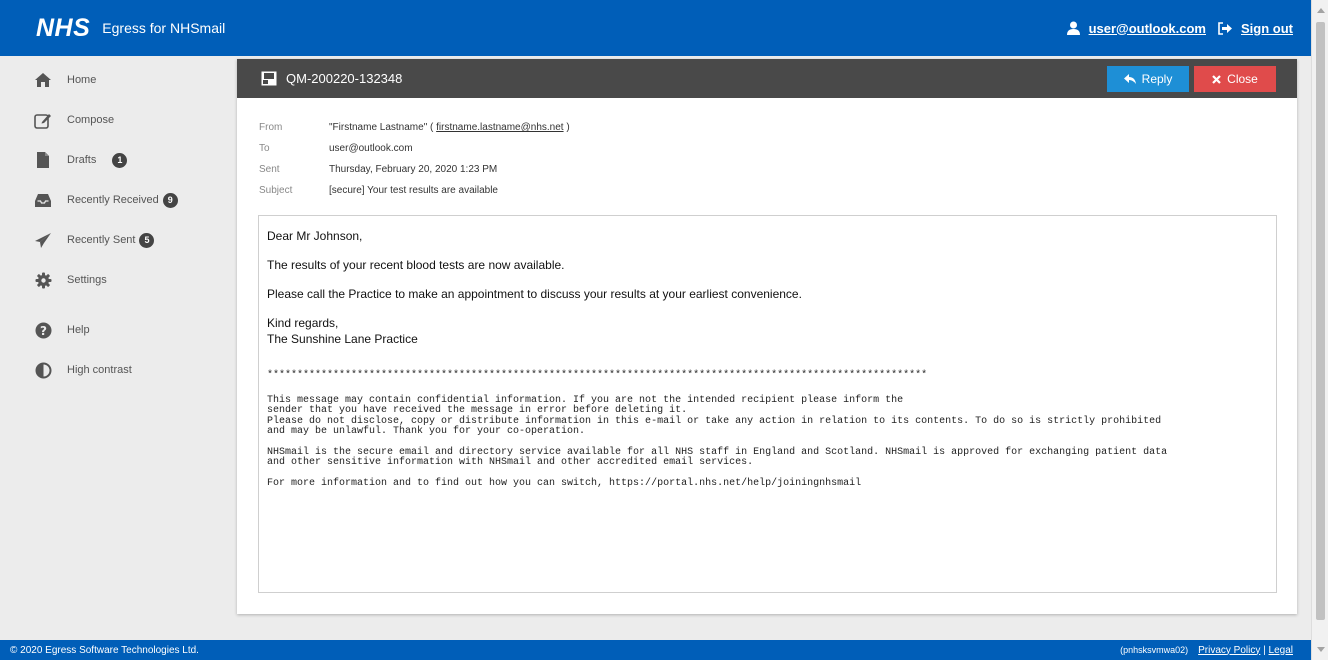  Describe the element at coordinates (264, 148) in the screenshot. I see `to-label: To` at that location.